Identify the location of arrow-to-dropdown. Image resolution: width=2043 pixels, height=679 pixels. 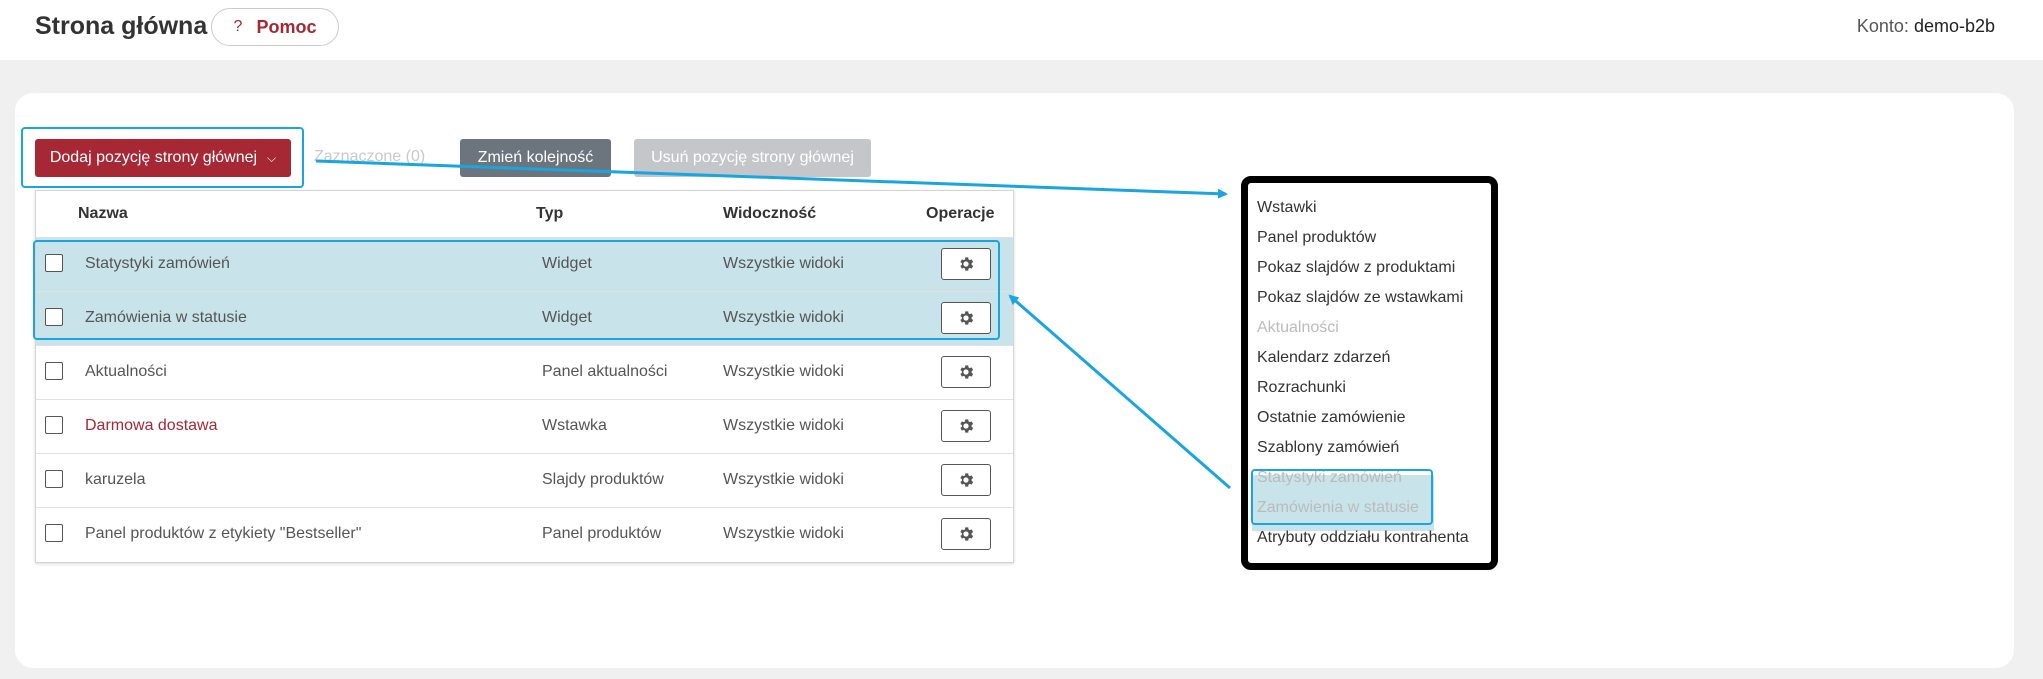
(771, 179).